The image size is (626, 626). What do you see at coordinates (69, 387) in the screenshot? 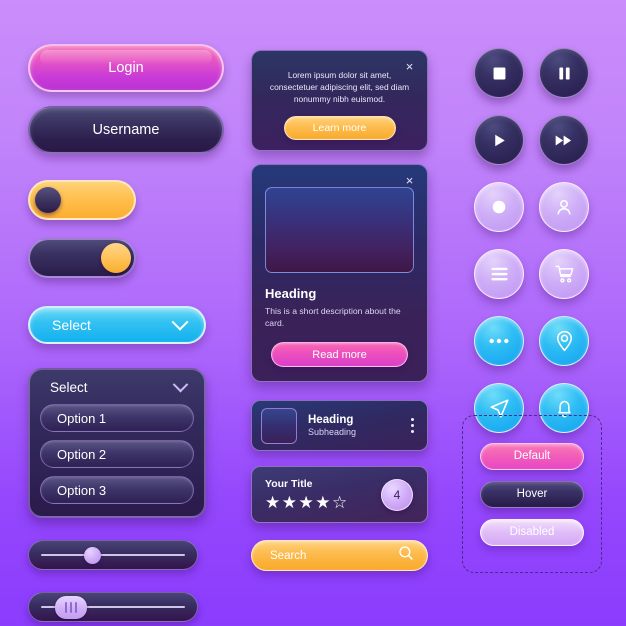
I see `dropdown-header-label: Select` at bounding box center [69, 387].